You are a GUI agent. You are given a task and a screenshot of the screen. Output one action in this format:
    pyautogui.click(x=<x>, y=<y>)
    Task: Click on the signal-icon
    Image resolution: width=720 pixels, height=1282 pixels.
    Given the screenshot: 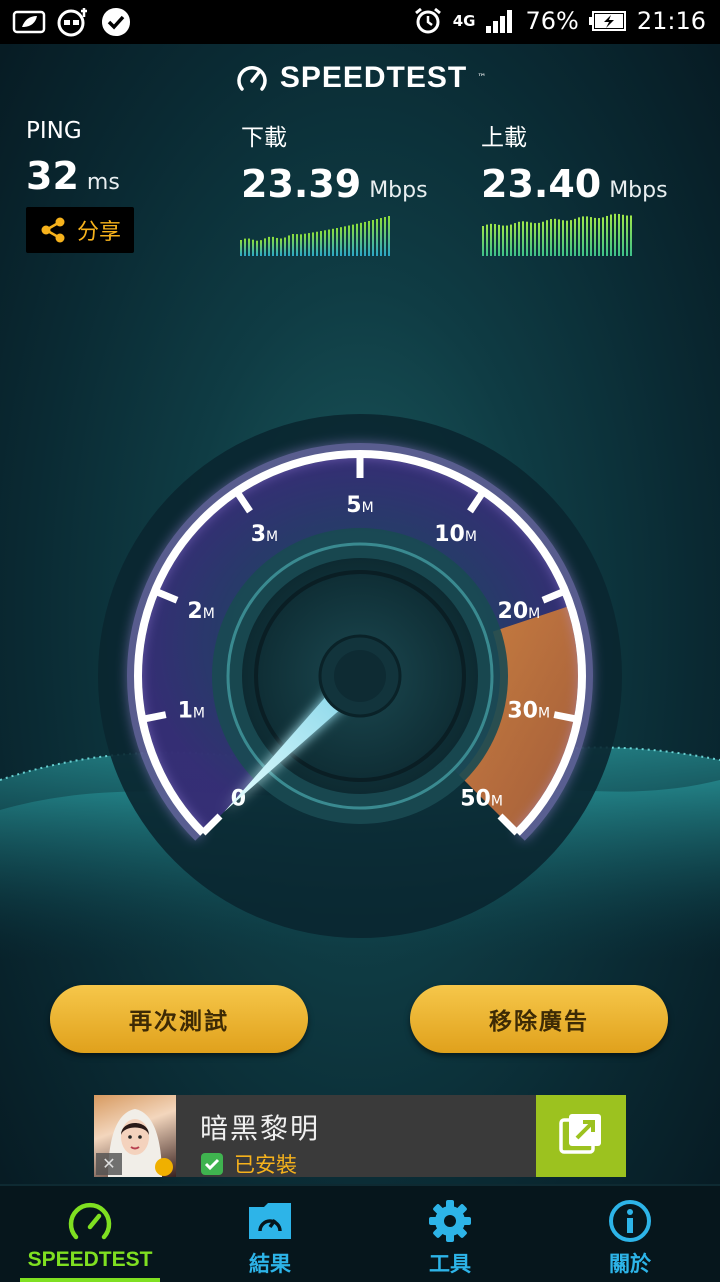 What is the action you would take?
    pyautogui.click(x=499, y=21)
    